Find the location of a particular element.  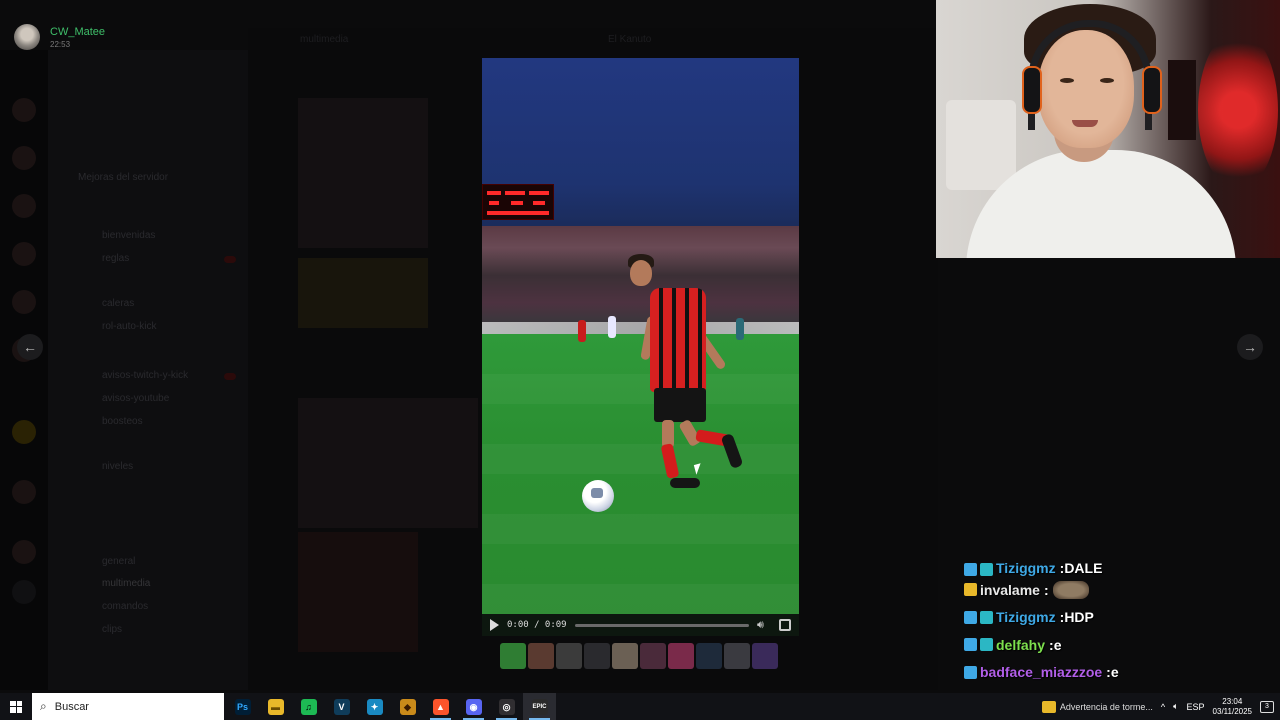

notifications-icon: 3 is located at coordinates (1267, 706).